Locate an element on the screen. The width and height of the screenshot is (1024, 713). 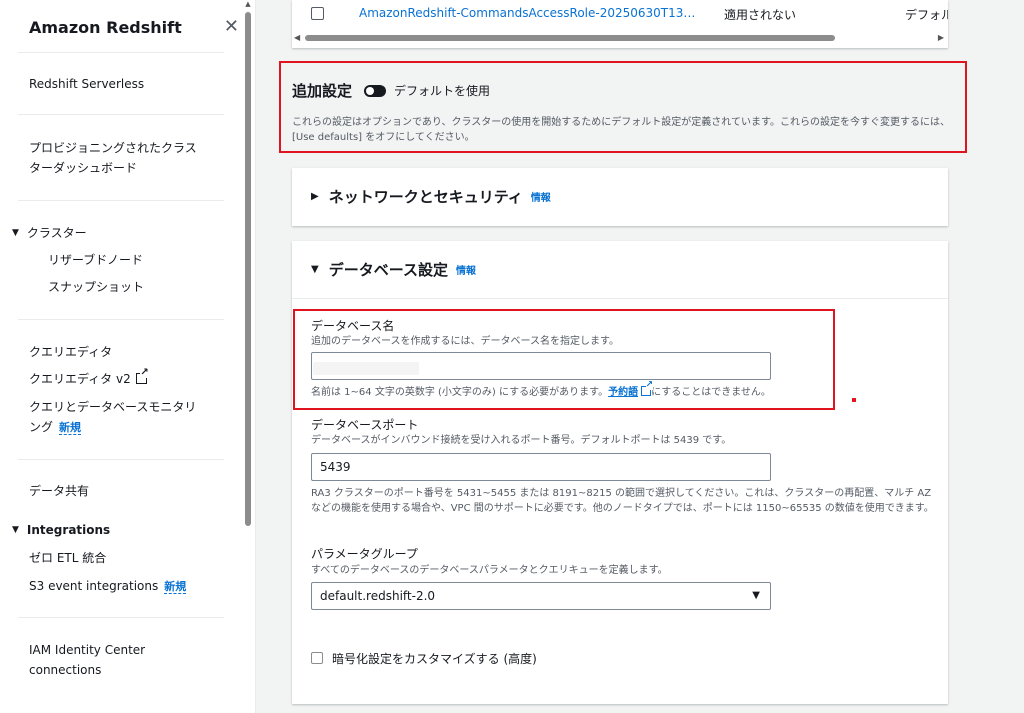
sidebar-group-label: クラスター is located at coordinates (56, 233).